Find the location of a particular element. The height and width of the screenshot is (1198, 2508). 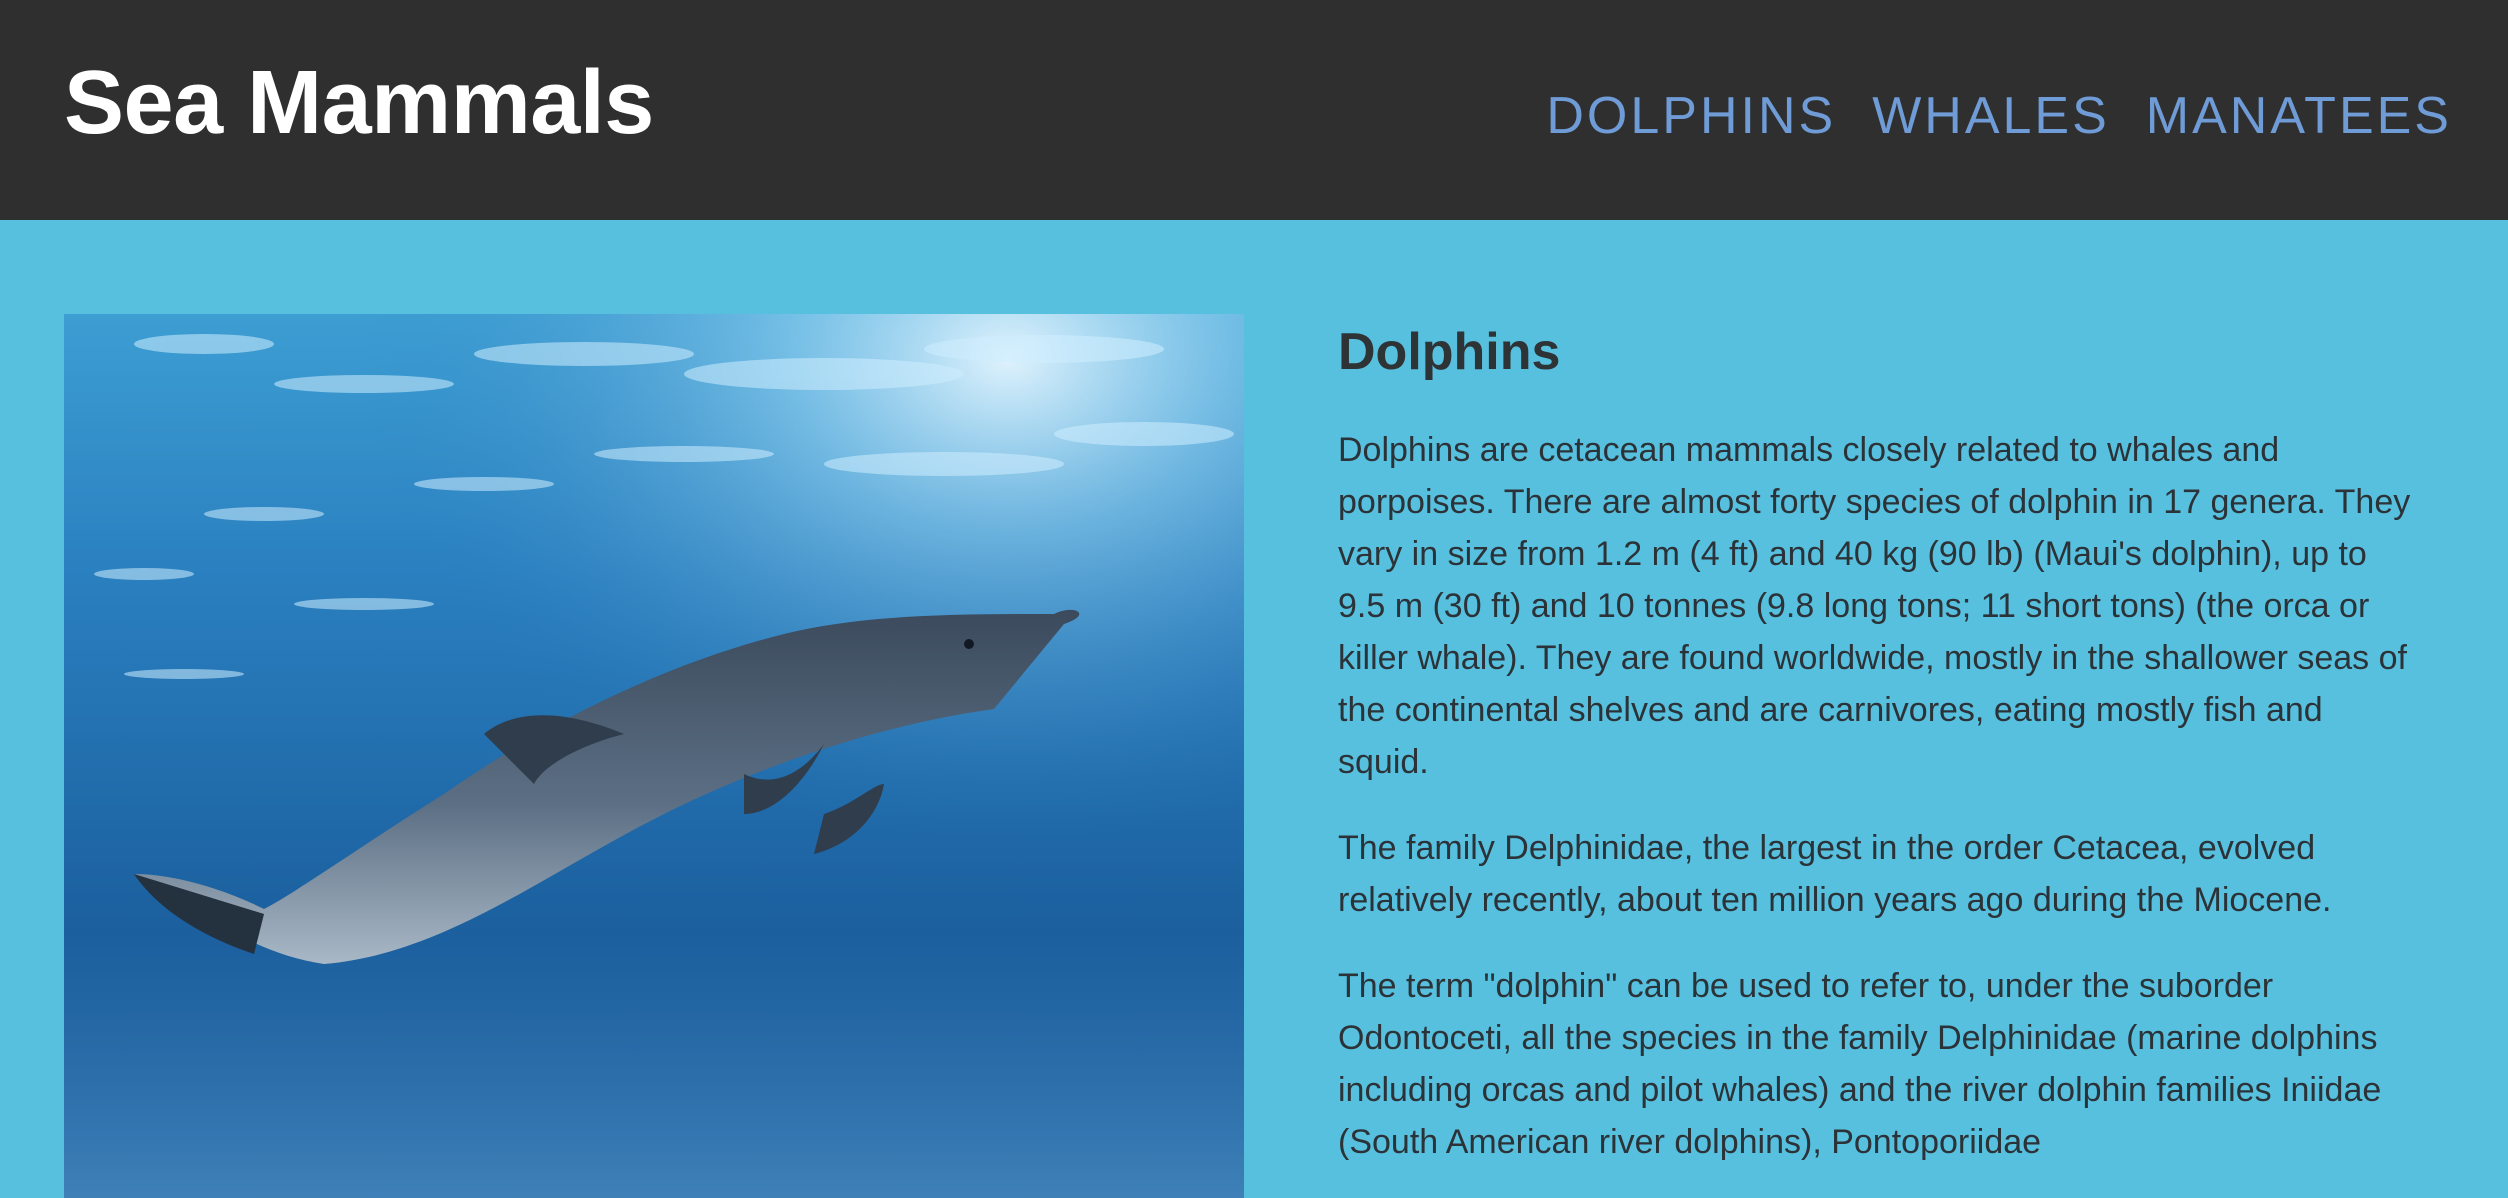

site-title: Sea Mammals is located at coordinates (359, 103).